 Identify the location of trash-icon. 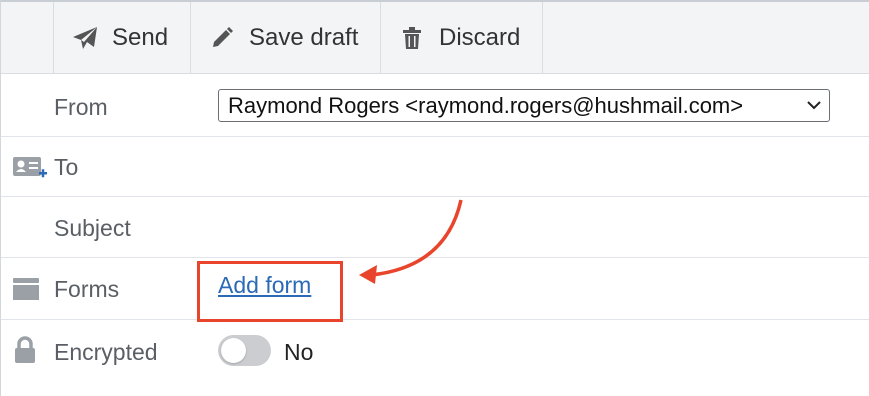
(412, 38).